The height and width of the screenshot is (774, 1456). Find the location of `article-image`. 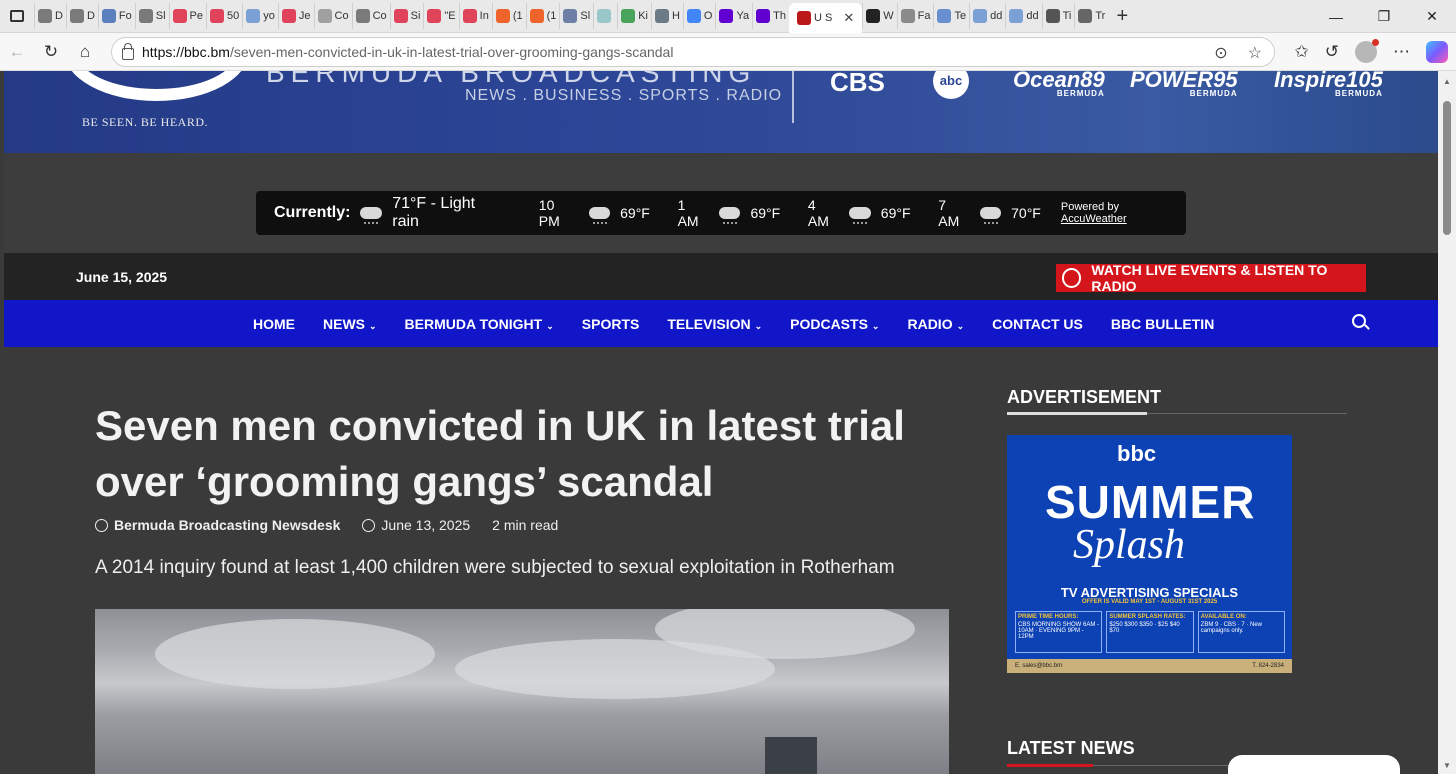

article-image is located at coordinates (522, 691).